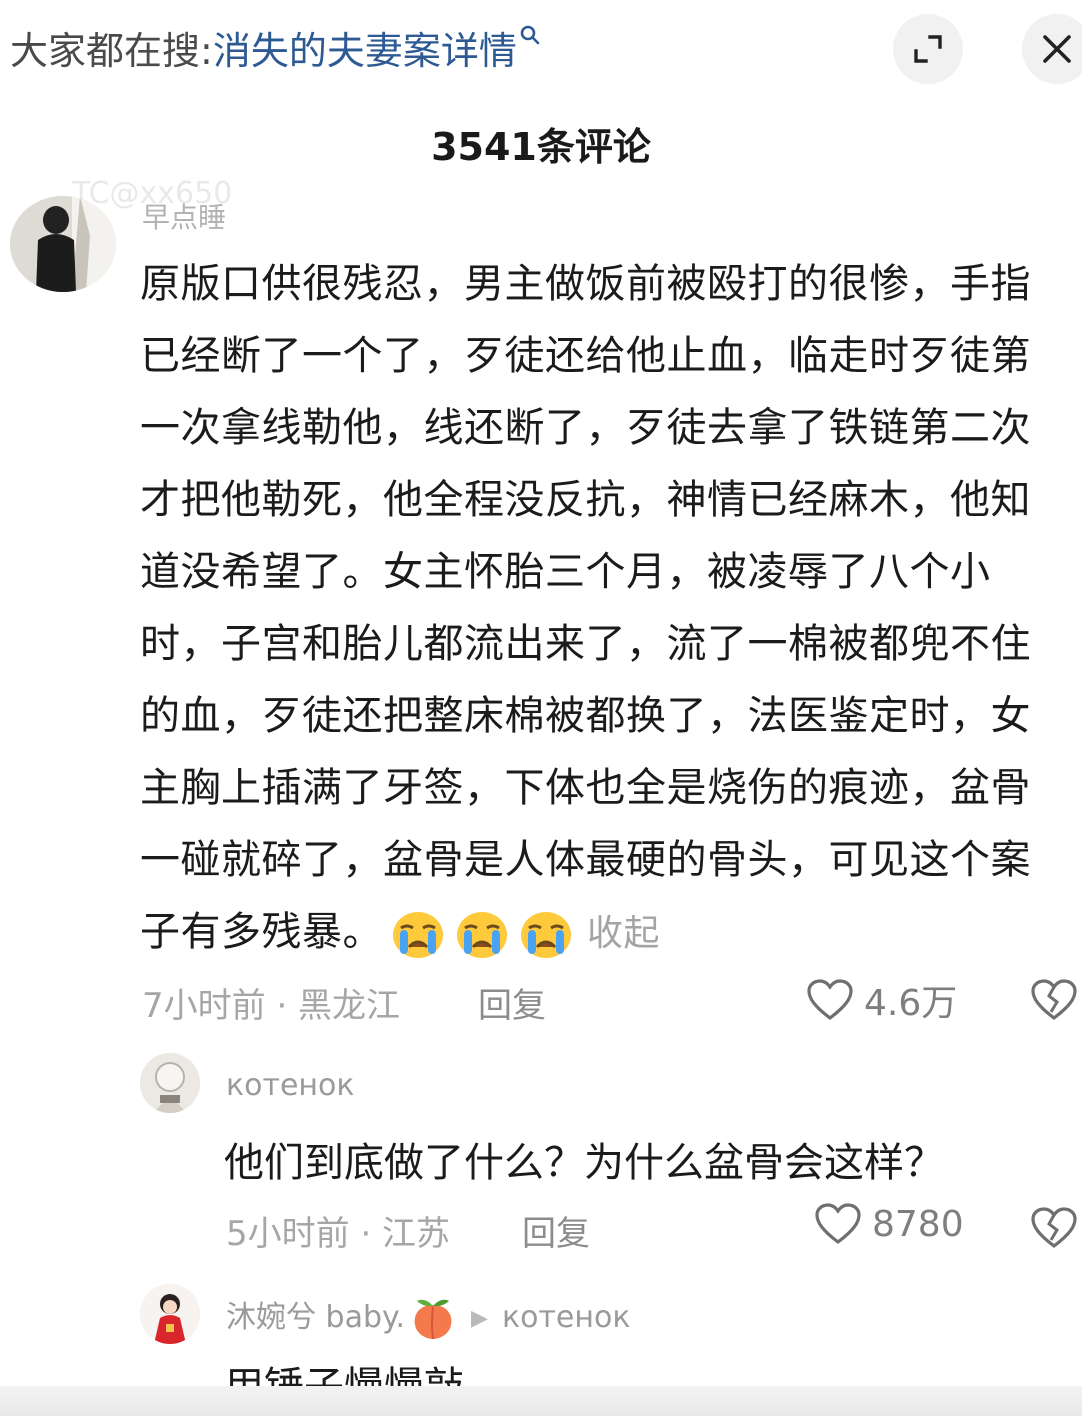  I want to click on like-button: 4.6万, so click(881, 1000).